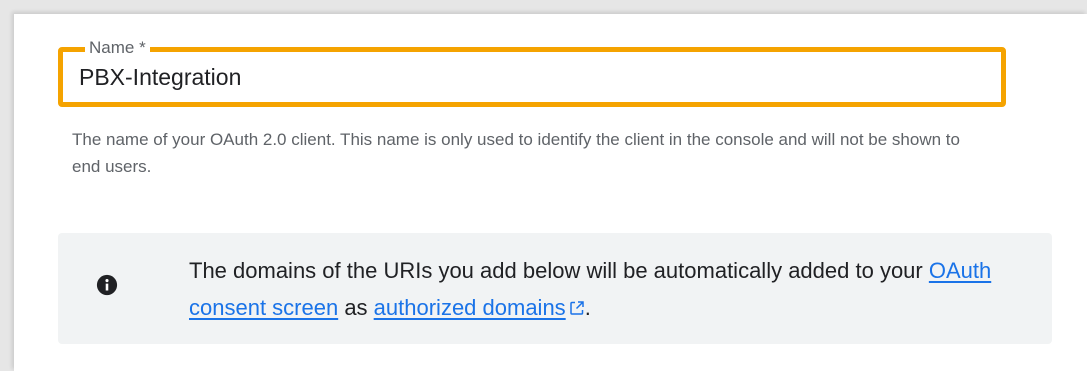 The image size is (1087, 371). Describe the element at coordinates (107, 285) in the screenshot. I see `info-icon` at that location.